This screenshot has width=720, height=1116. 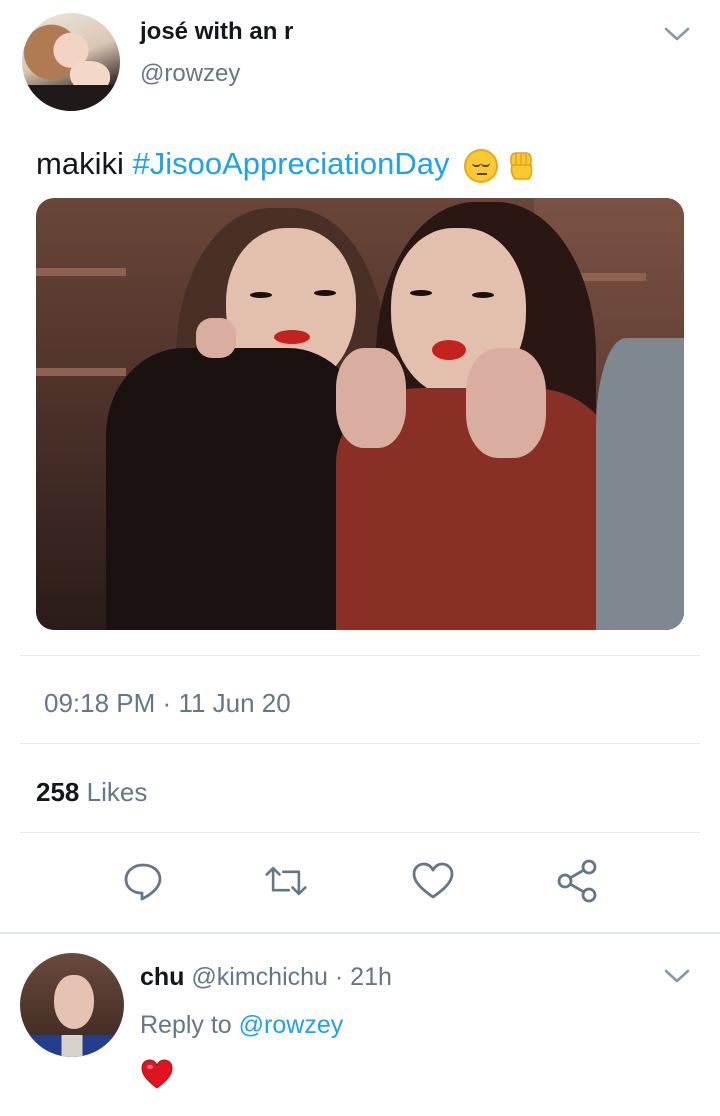 What do you see at coordinates (162, 977) in the screenshot?
I see `reply-author-name: chu` at bounding box center [162, 977].